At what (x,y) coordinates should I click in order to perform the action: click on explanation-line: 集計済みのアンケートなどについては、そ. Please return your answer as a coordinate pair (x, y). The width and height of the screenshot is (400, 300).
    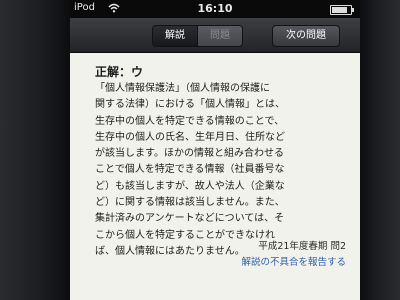
    Looking at the image, I should click on (190, 219).